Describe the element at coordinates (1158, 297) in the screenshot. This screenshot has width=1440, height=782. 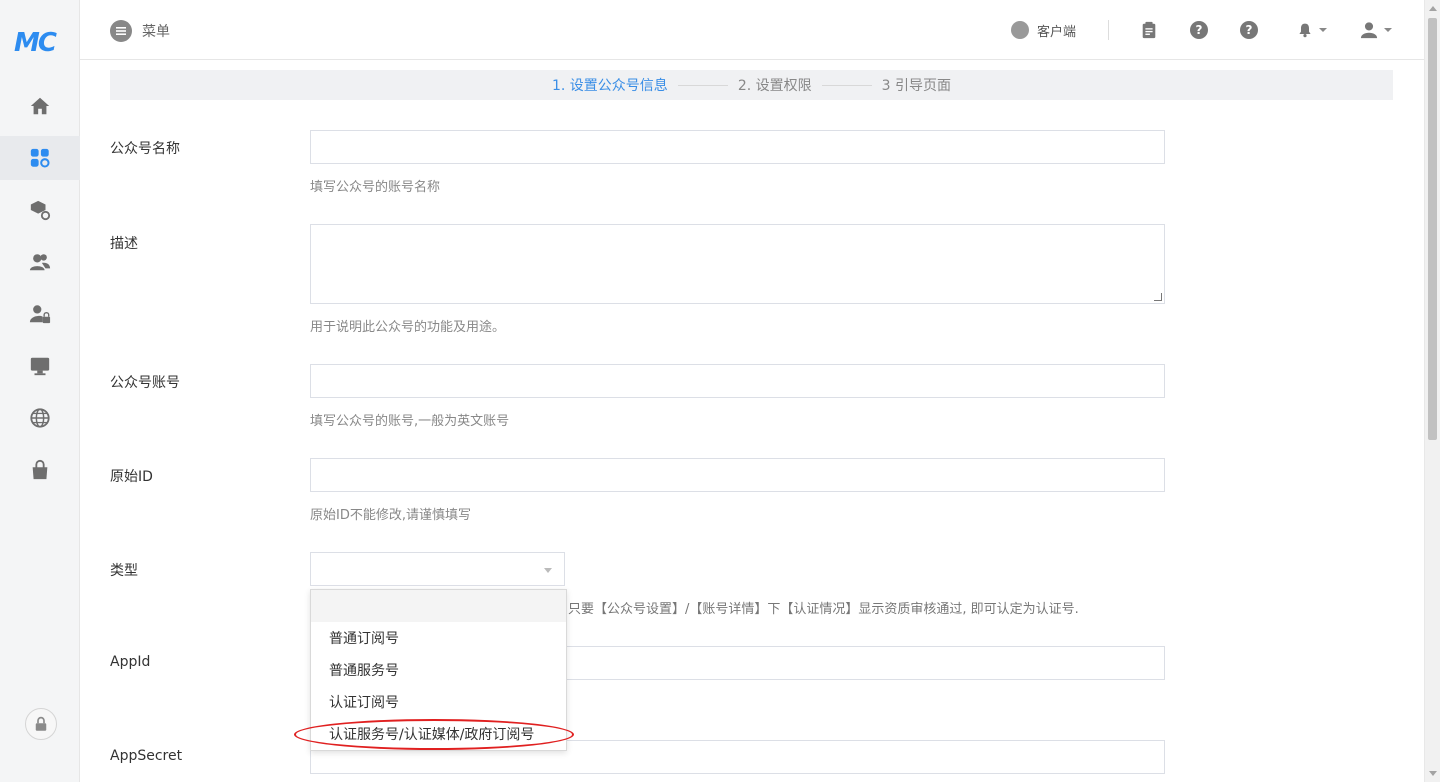
I see `resize-handle-icon` at that location.